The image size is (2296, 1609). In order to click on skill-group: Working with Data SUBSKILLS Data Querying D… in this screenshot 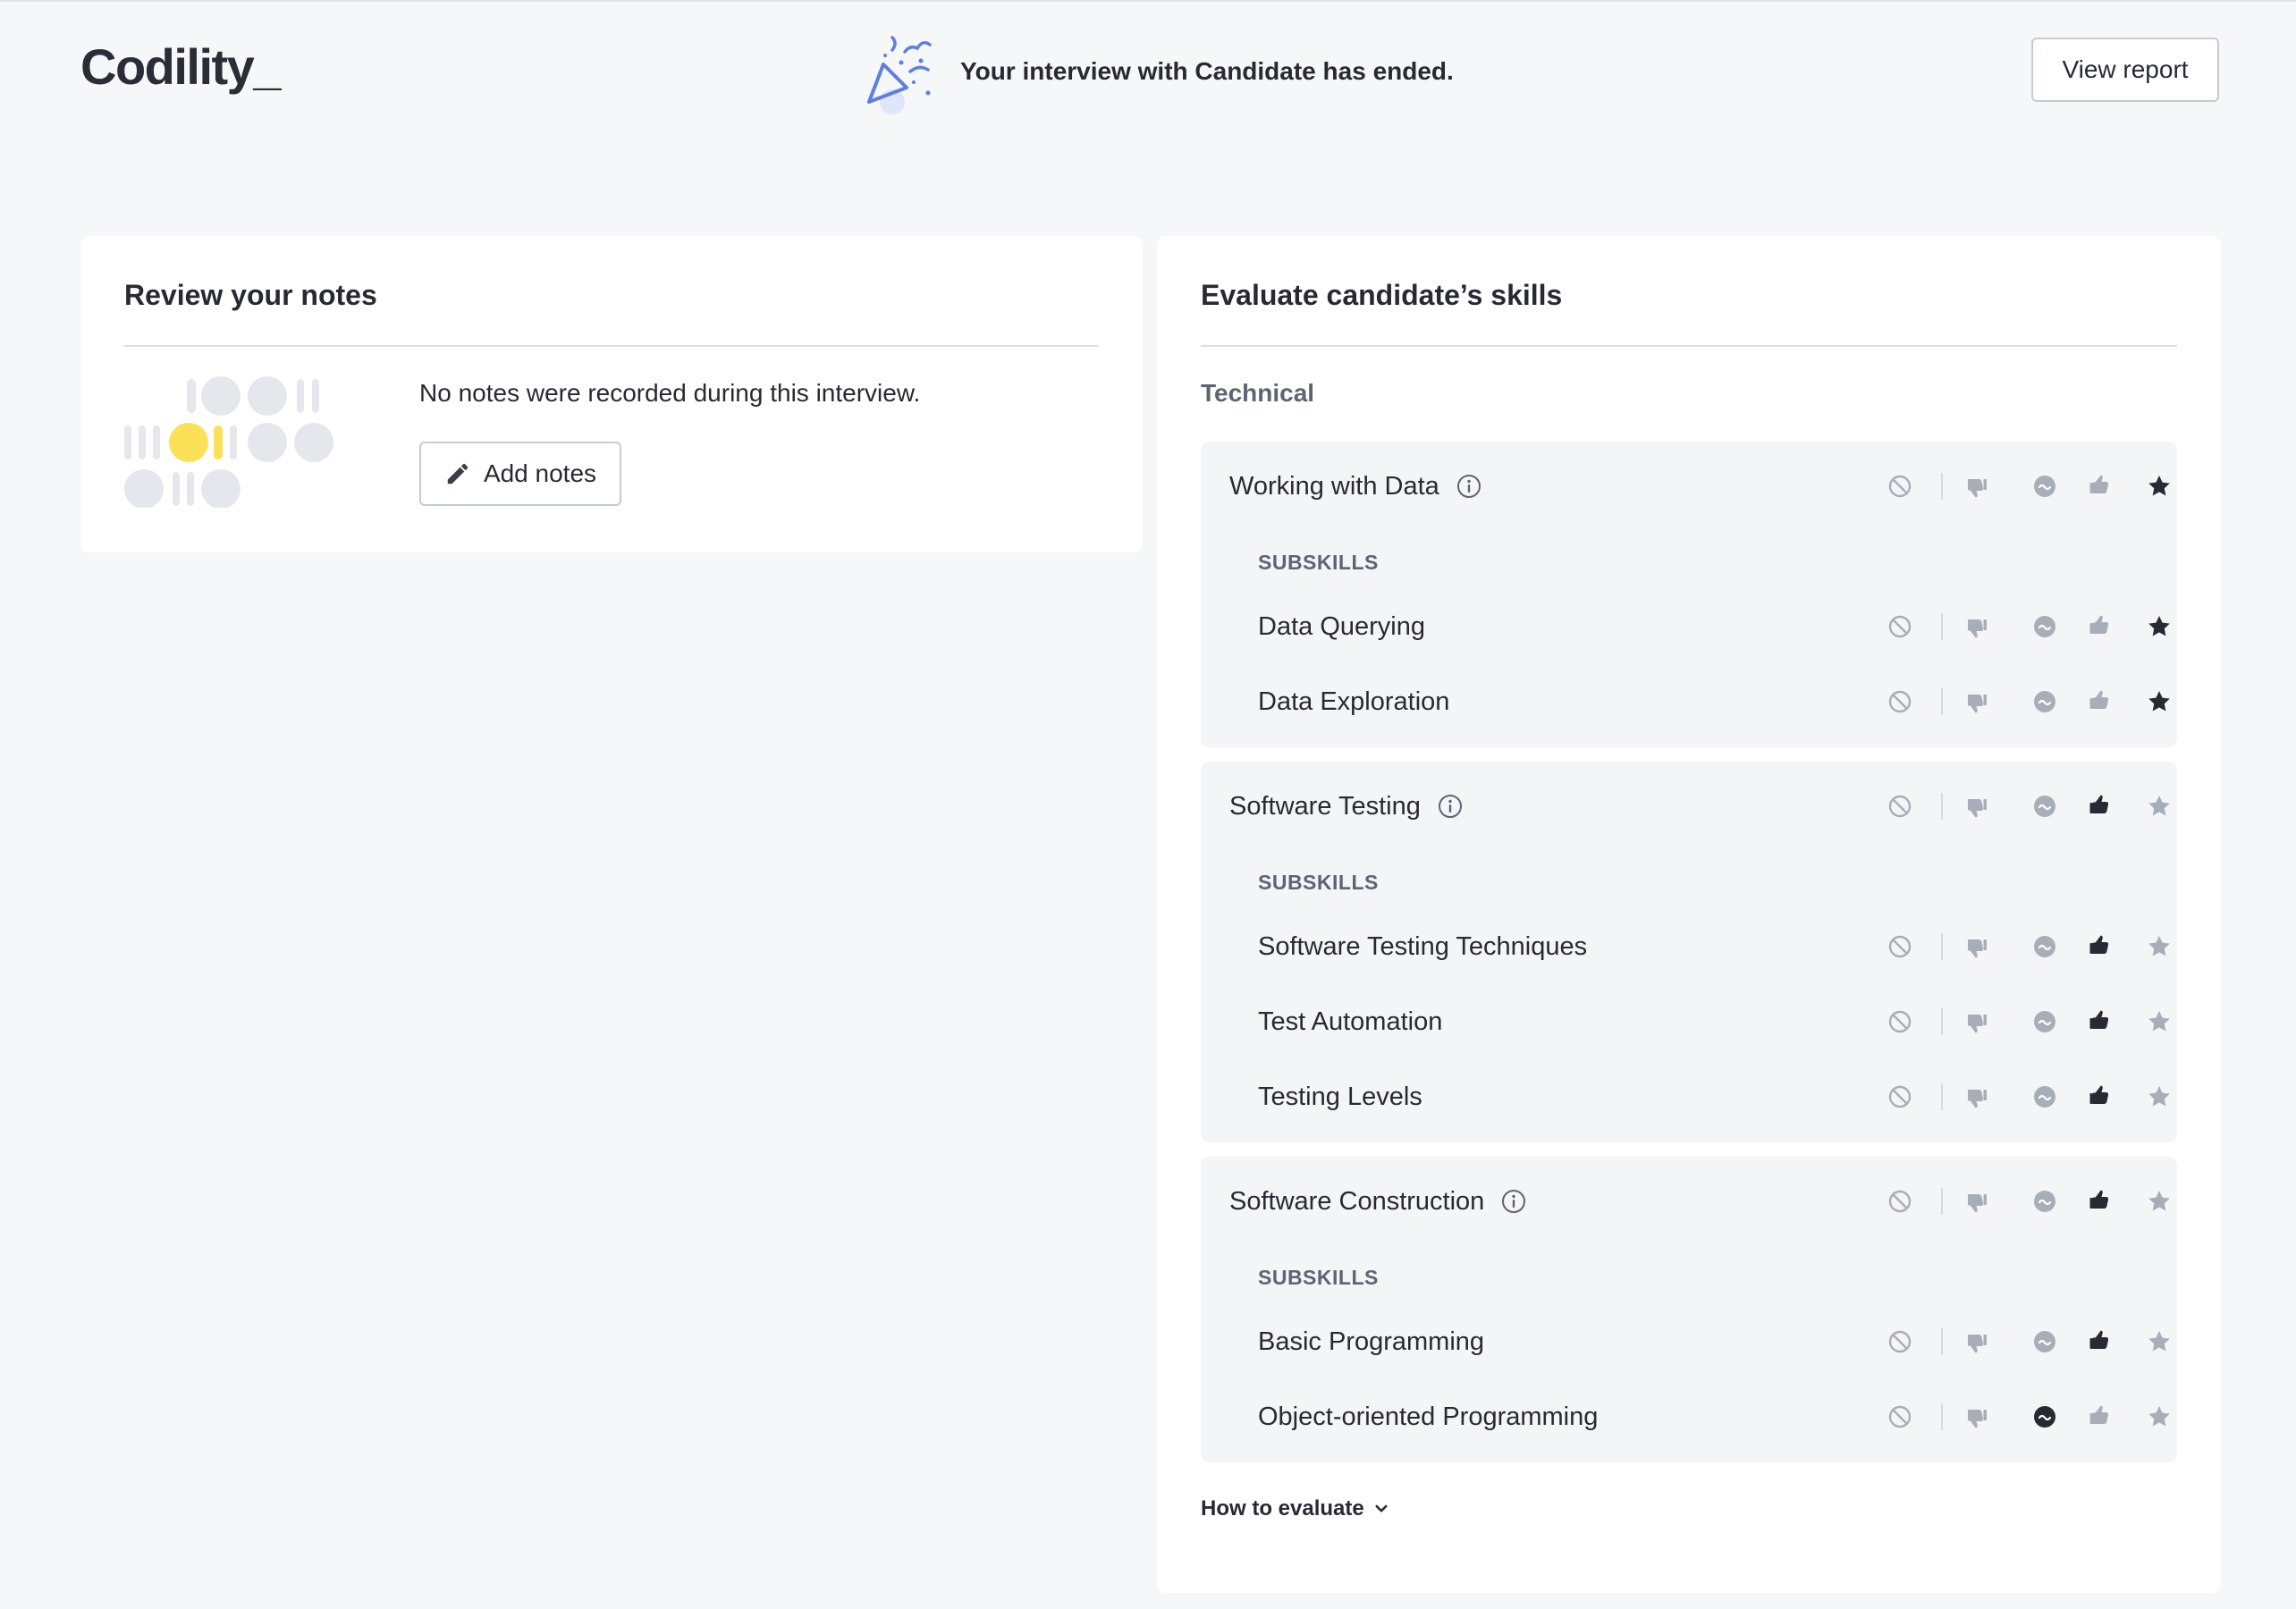, I will do `click(1689, 594)`.